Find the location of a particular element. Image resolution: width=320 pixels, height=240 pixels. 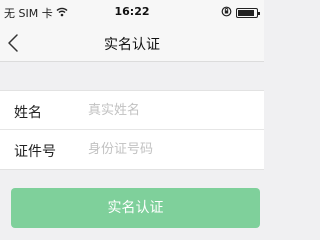

status-bar: 无 SIM 卡 16:22 is located at coordinates (132, 12).